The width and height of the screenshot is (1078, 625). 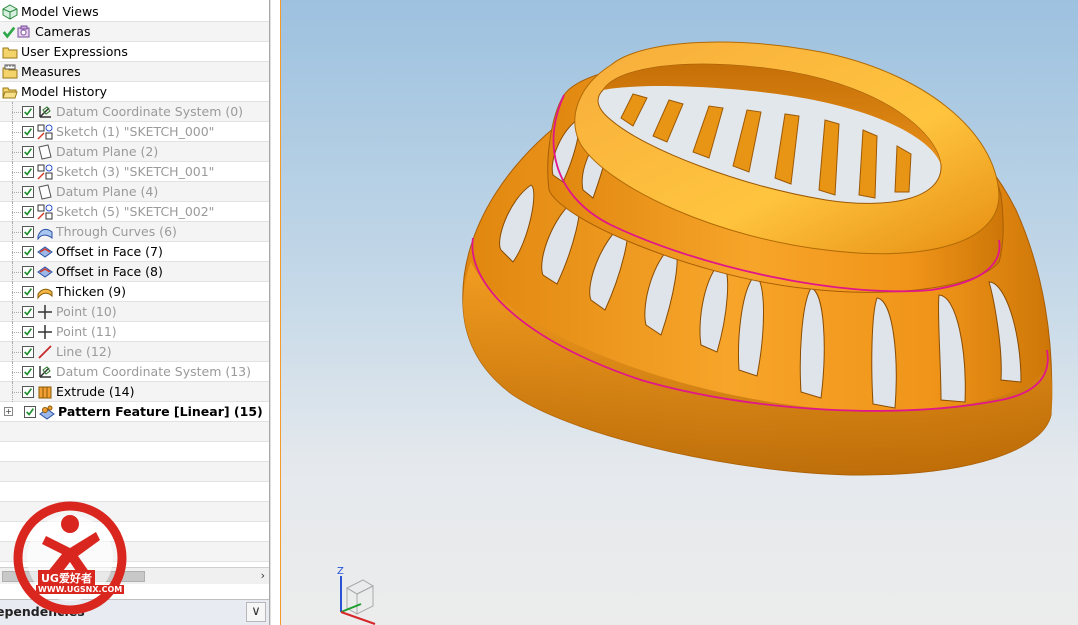 What do you see at coordinates (263, 575) in the screenshot?
I see `scroll-right-icon: ›` at bounding box center [263, 575].